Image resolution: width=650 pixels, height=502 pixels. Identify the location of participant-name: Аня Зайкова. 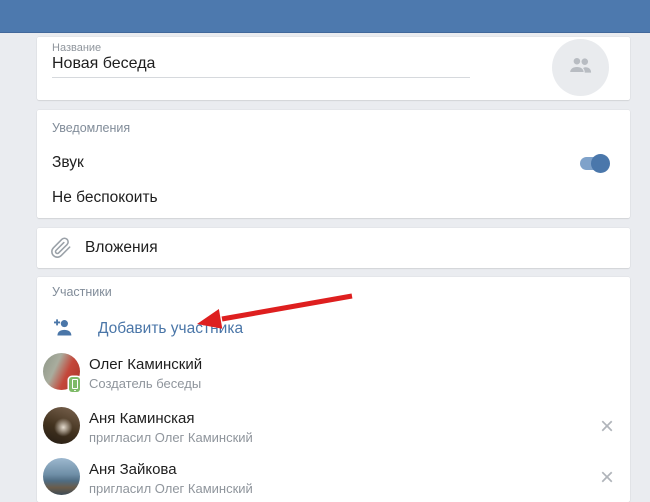
(133, 469).